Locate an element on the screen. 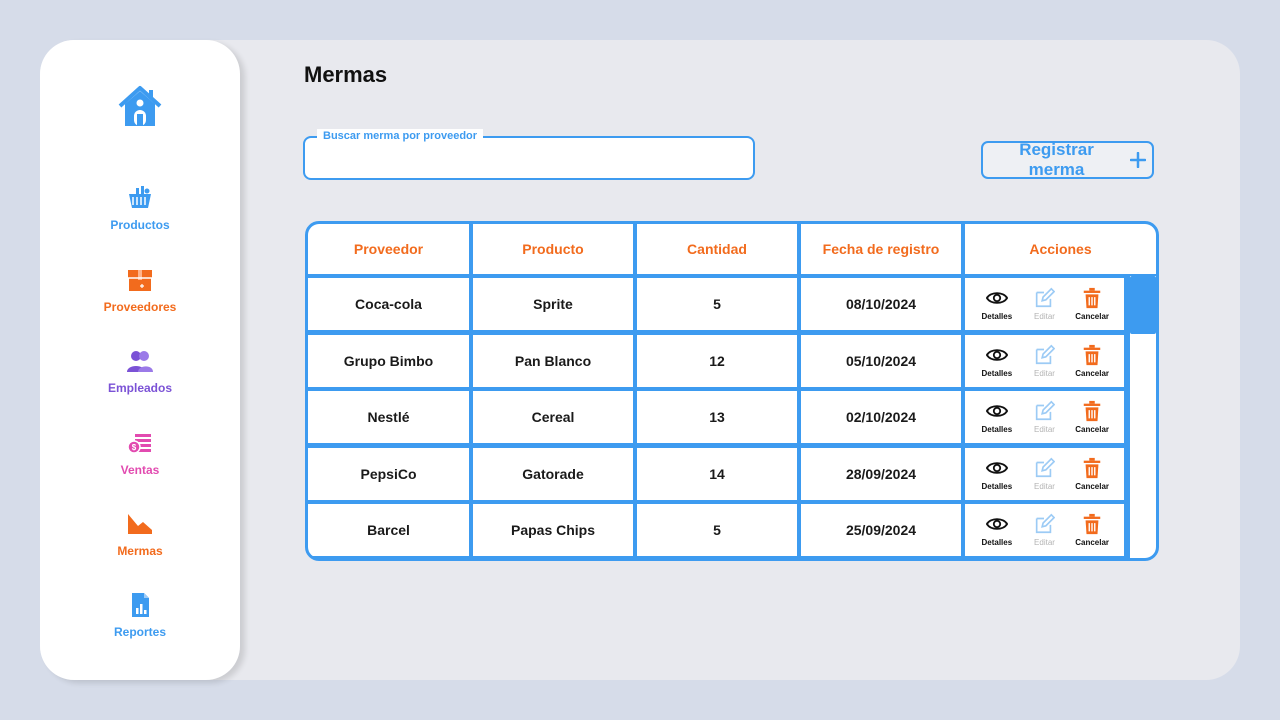 This screenshot has height=720, width=1280. sidebar-item-empleados: Empleados is located at coordinates (140, 371).